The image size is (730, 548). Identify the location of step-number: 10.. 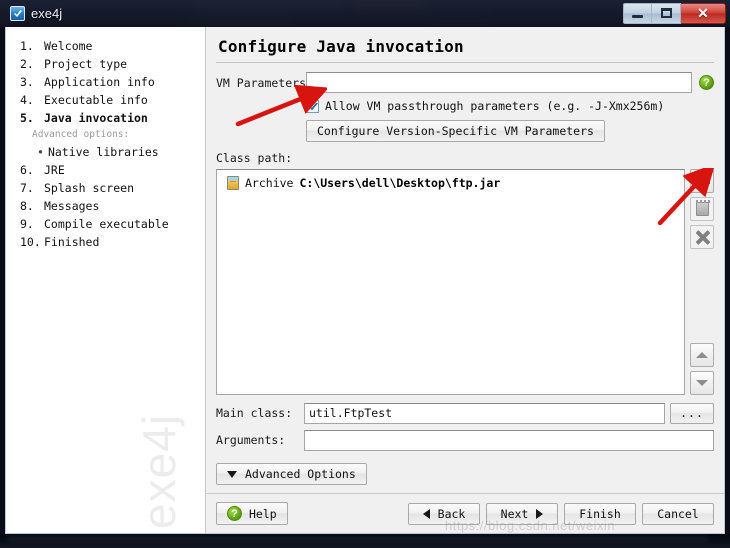
(30, 242).